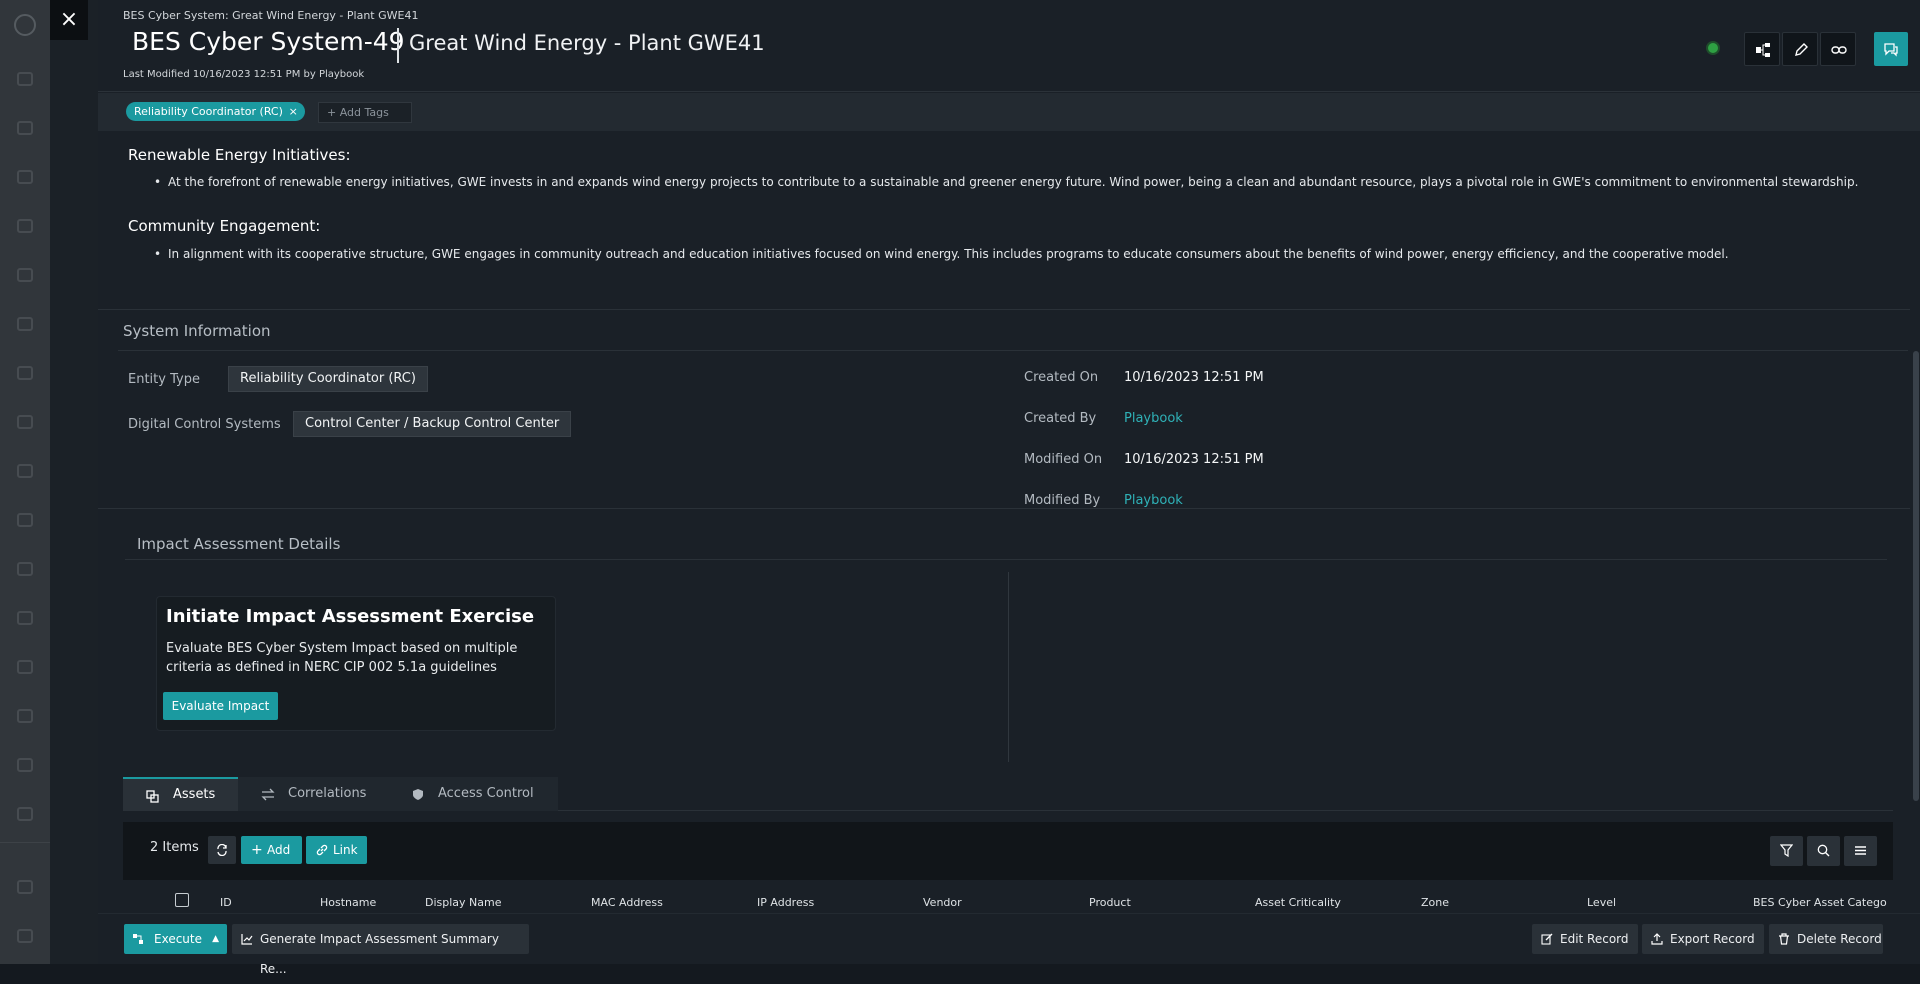 This screenshot has height=984, width=1920. I want to click on page-title: BES Cyber System-49, so click(268, 41).